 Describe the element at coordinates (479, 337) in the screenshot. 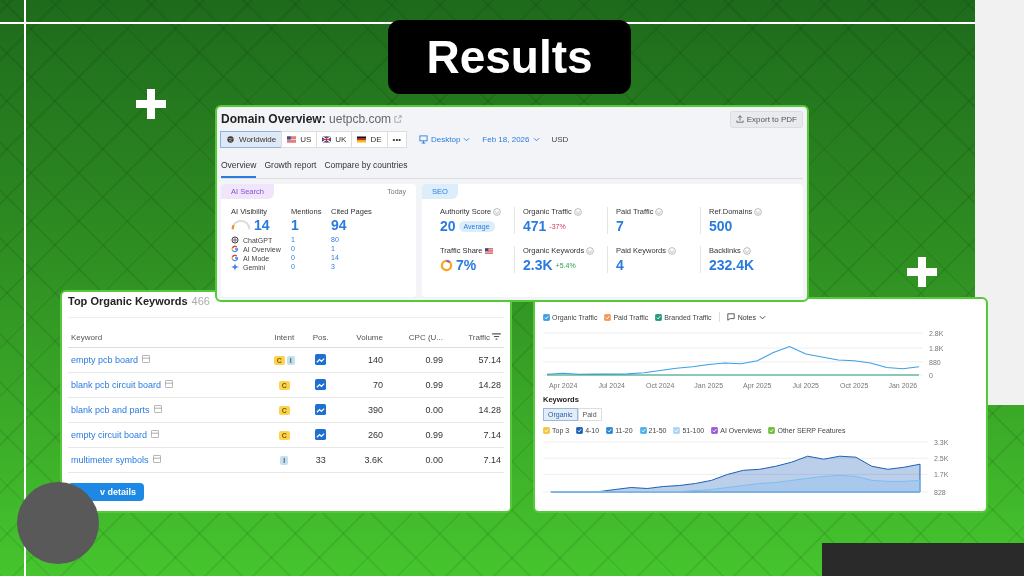

I see `column-header: Traffic` at that location.